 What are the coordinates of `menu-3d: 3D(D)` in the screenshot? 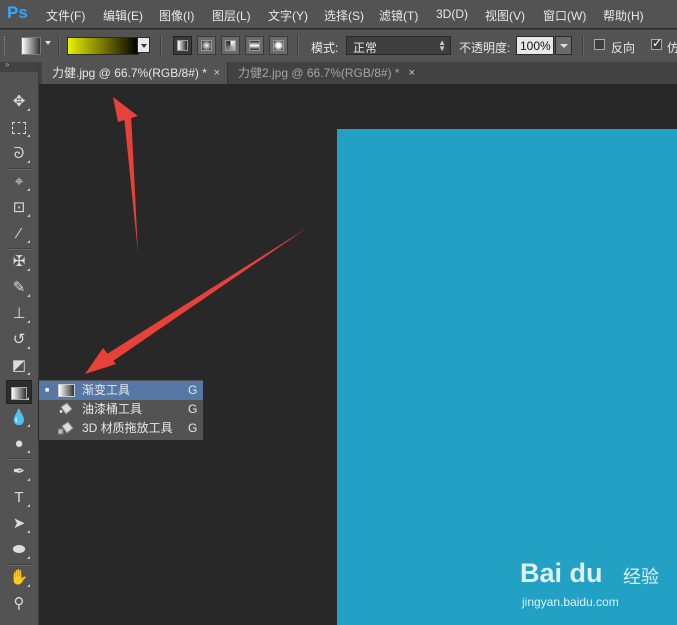 It's located at (452, 14).